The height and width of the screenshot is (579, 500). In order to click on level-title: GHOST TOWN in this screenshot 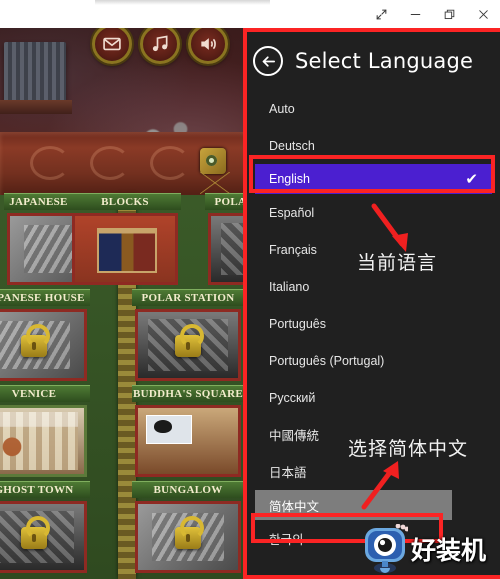, I will do `click(45, 489)`.